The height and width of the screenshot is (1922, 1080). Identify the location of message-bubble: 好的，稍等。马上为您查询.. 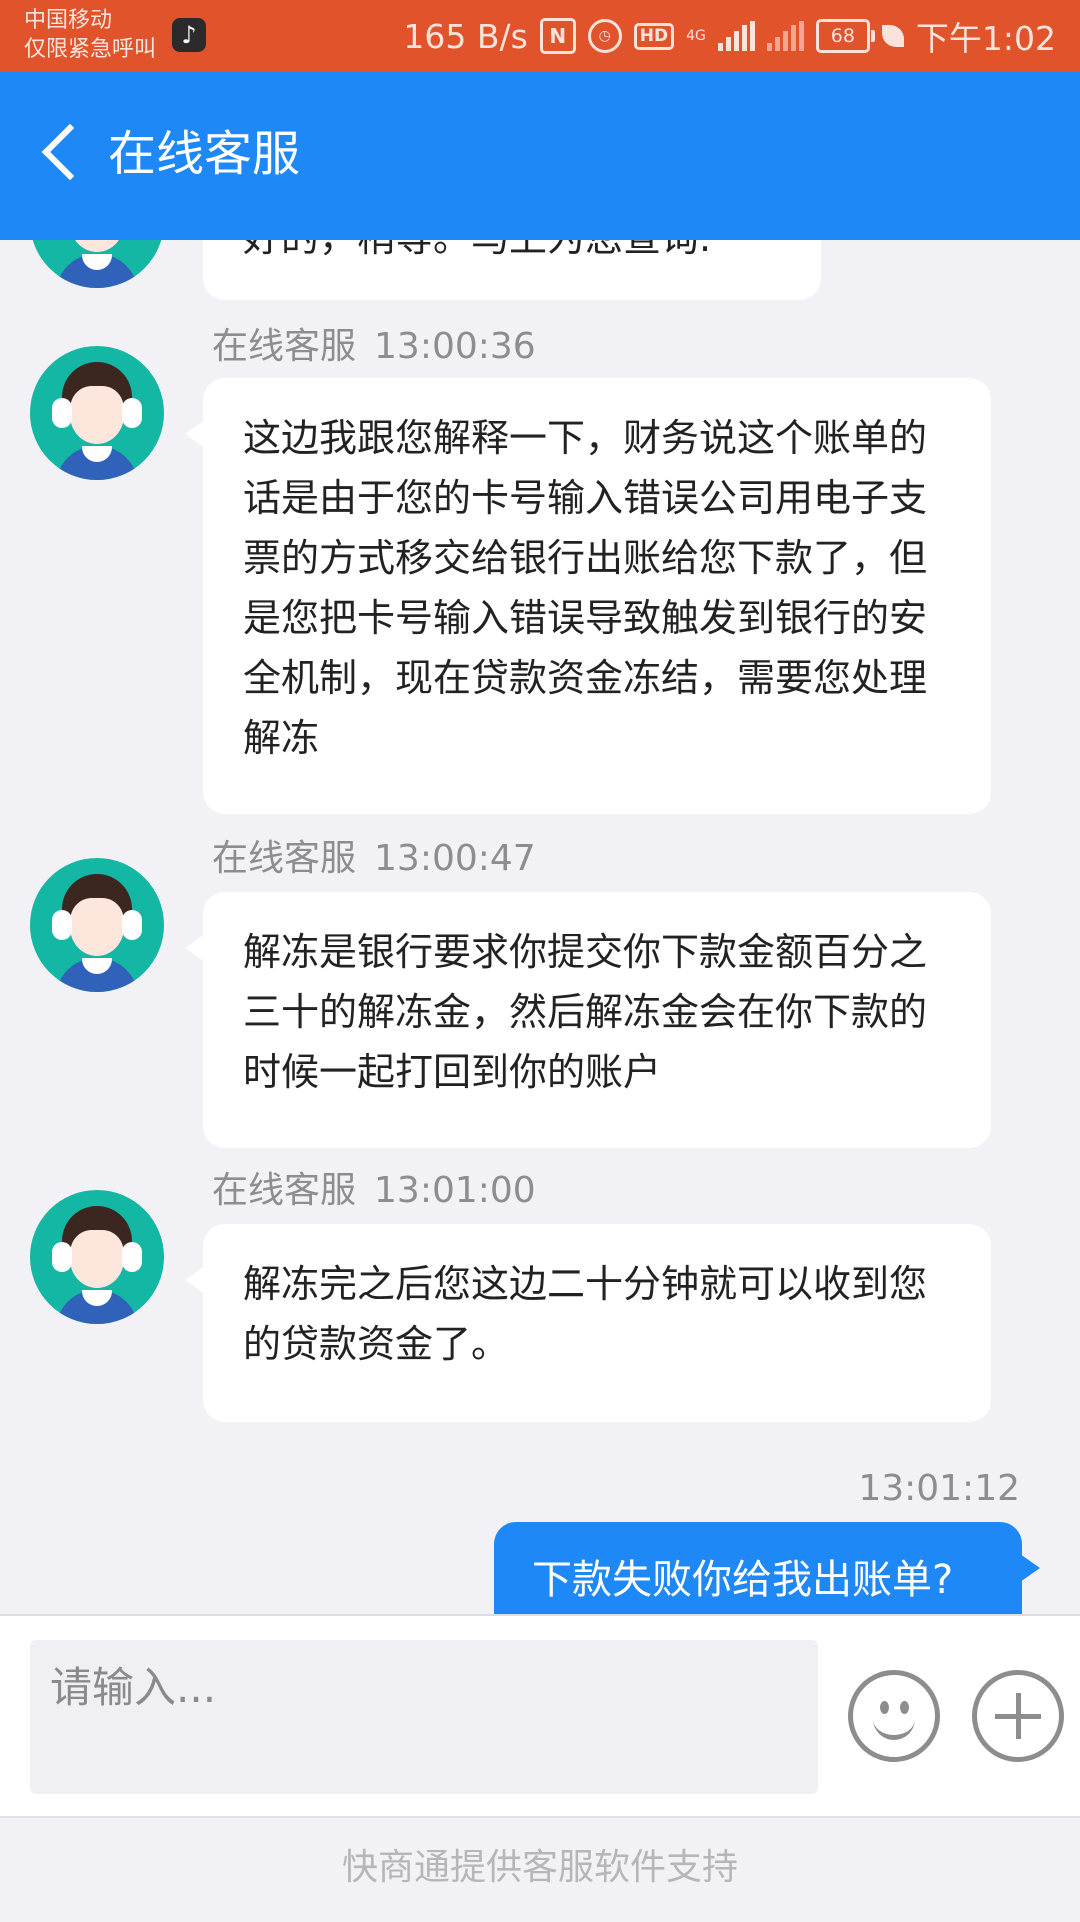
(512, 270).